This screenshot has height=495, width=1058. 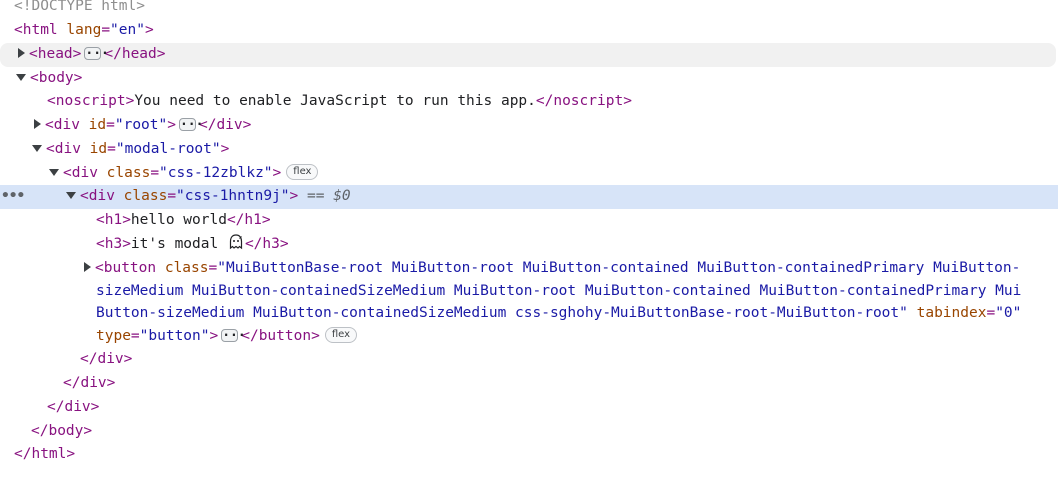 What do you see at coordinates (178, 220) in the screenshot?
I see `h1-text: hello world` at bounding box center [178, 220].